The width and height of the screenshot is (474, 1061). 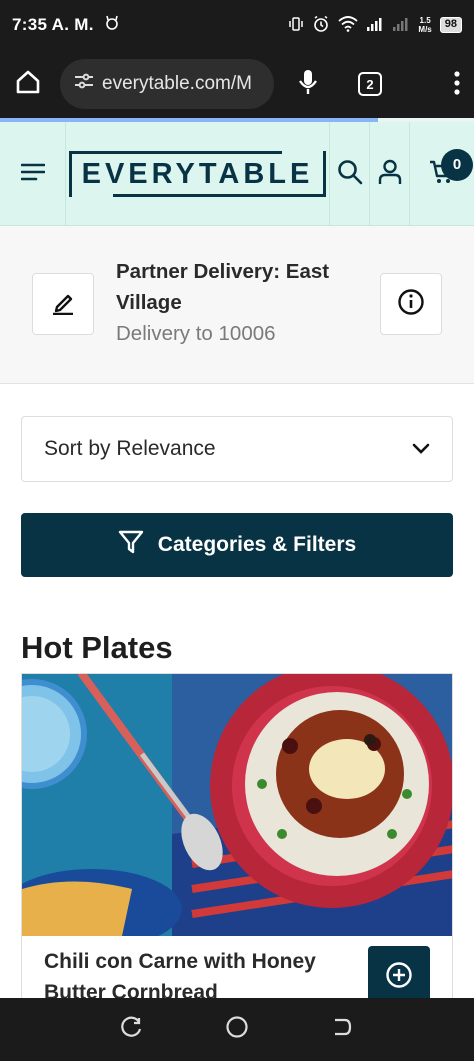 I want to click on net-speed-unit: M/s, so click(x=425, y=29).